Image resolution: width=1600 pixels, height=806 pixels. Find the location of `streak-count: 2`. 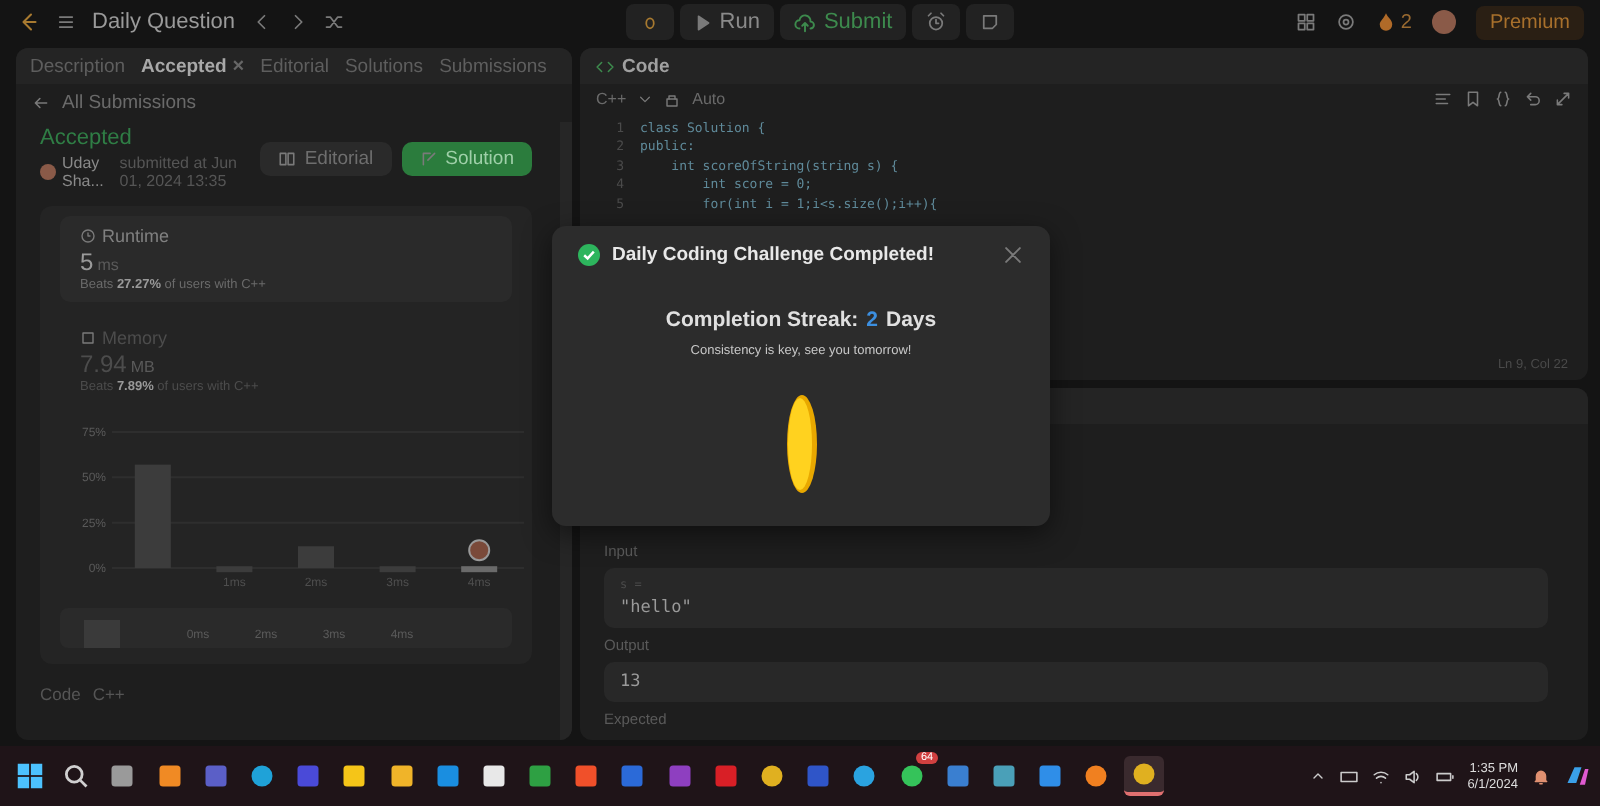

streak-count: 2 is located at coordinates (1406, 22).